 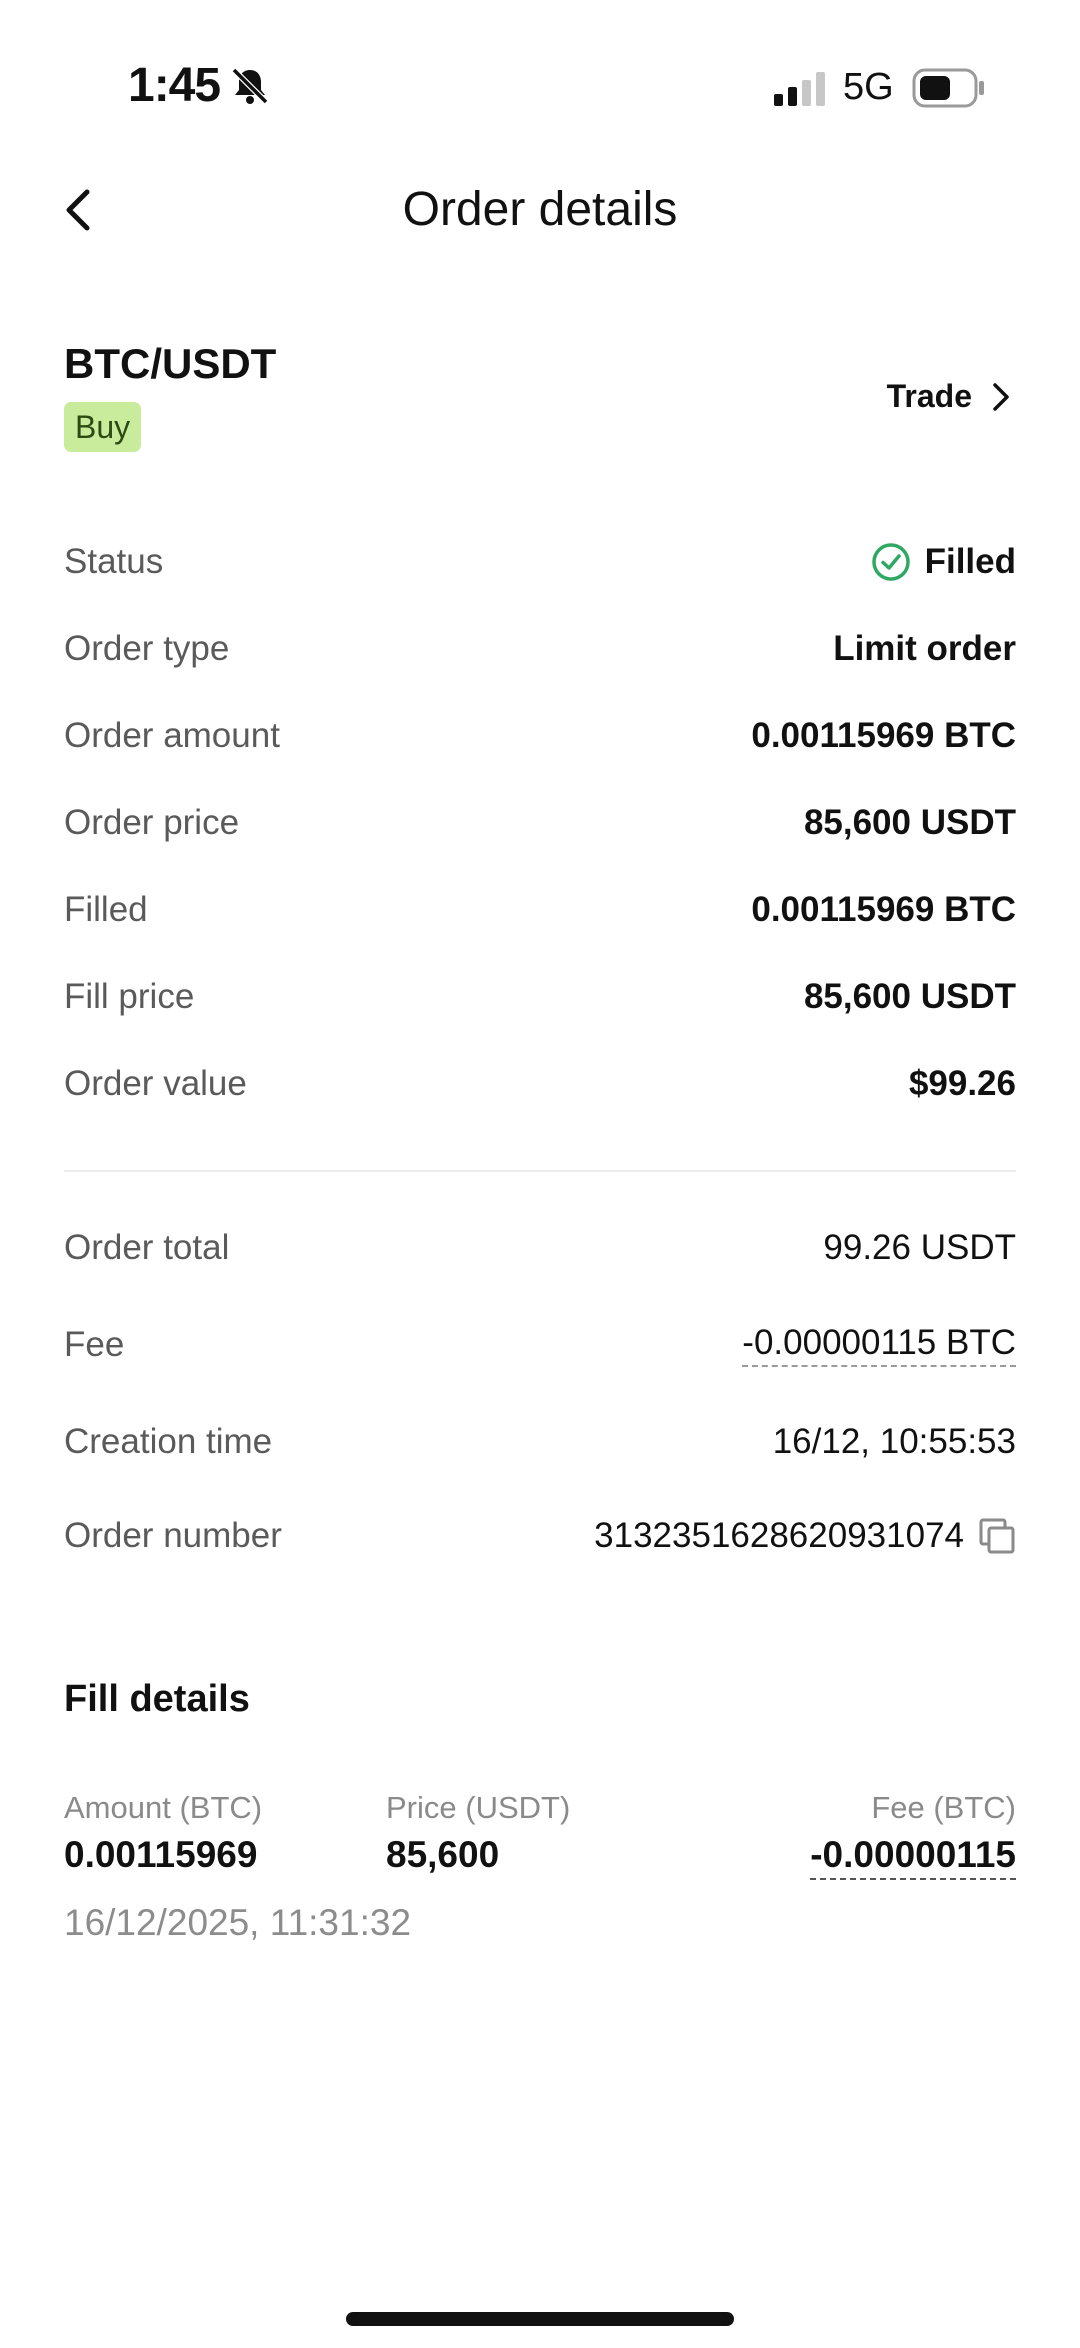 What do you see at coordinates (883, 735) in the screenshot?
I see `order-amount-value: 0.00115969 BTC` at bounding box center [883, 735].